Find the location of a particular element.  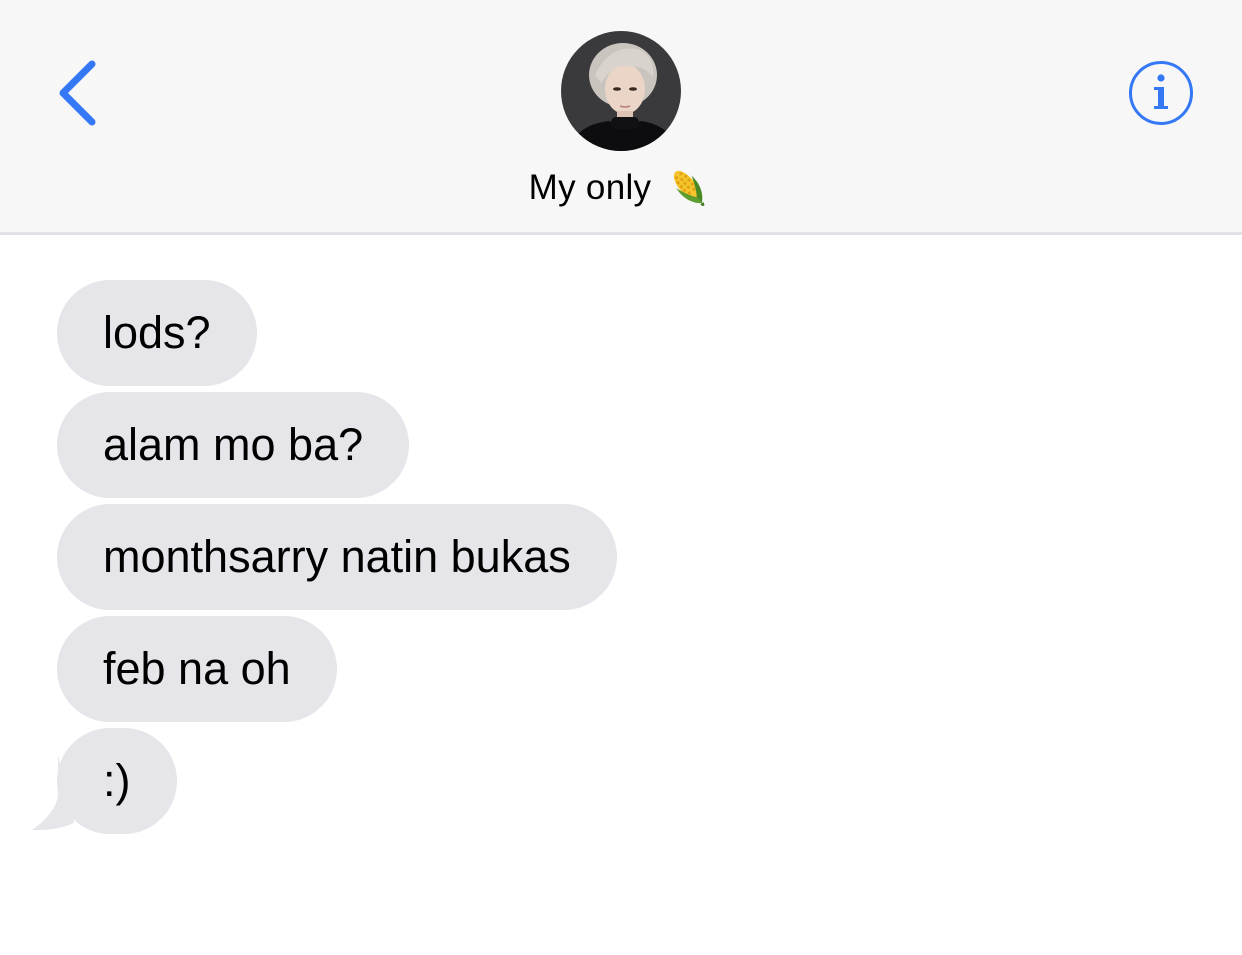

incoming-message-bubble: :) is located at coordinates (117, 781).